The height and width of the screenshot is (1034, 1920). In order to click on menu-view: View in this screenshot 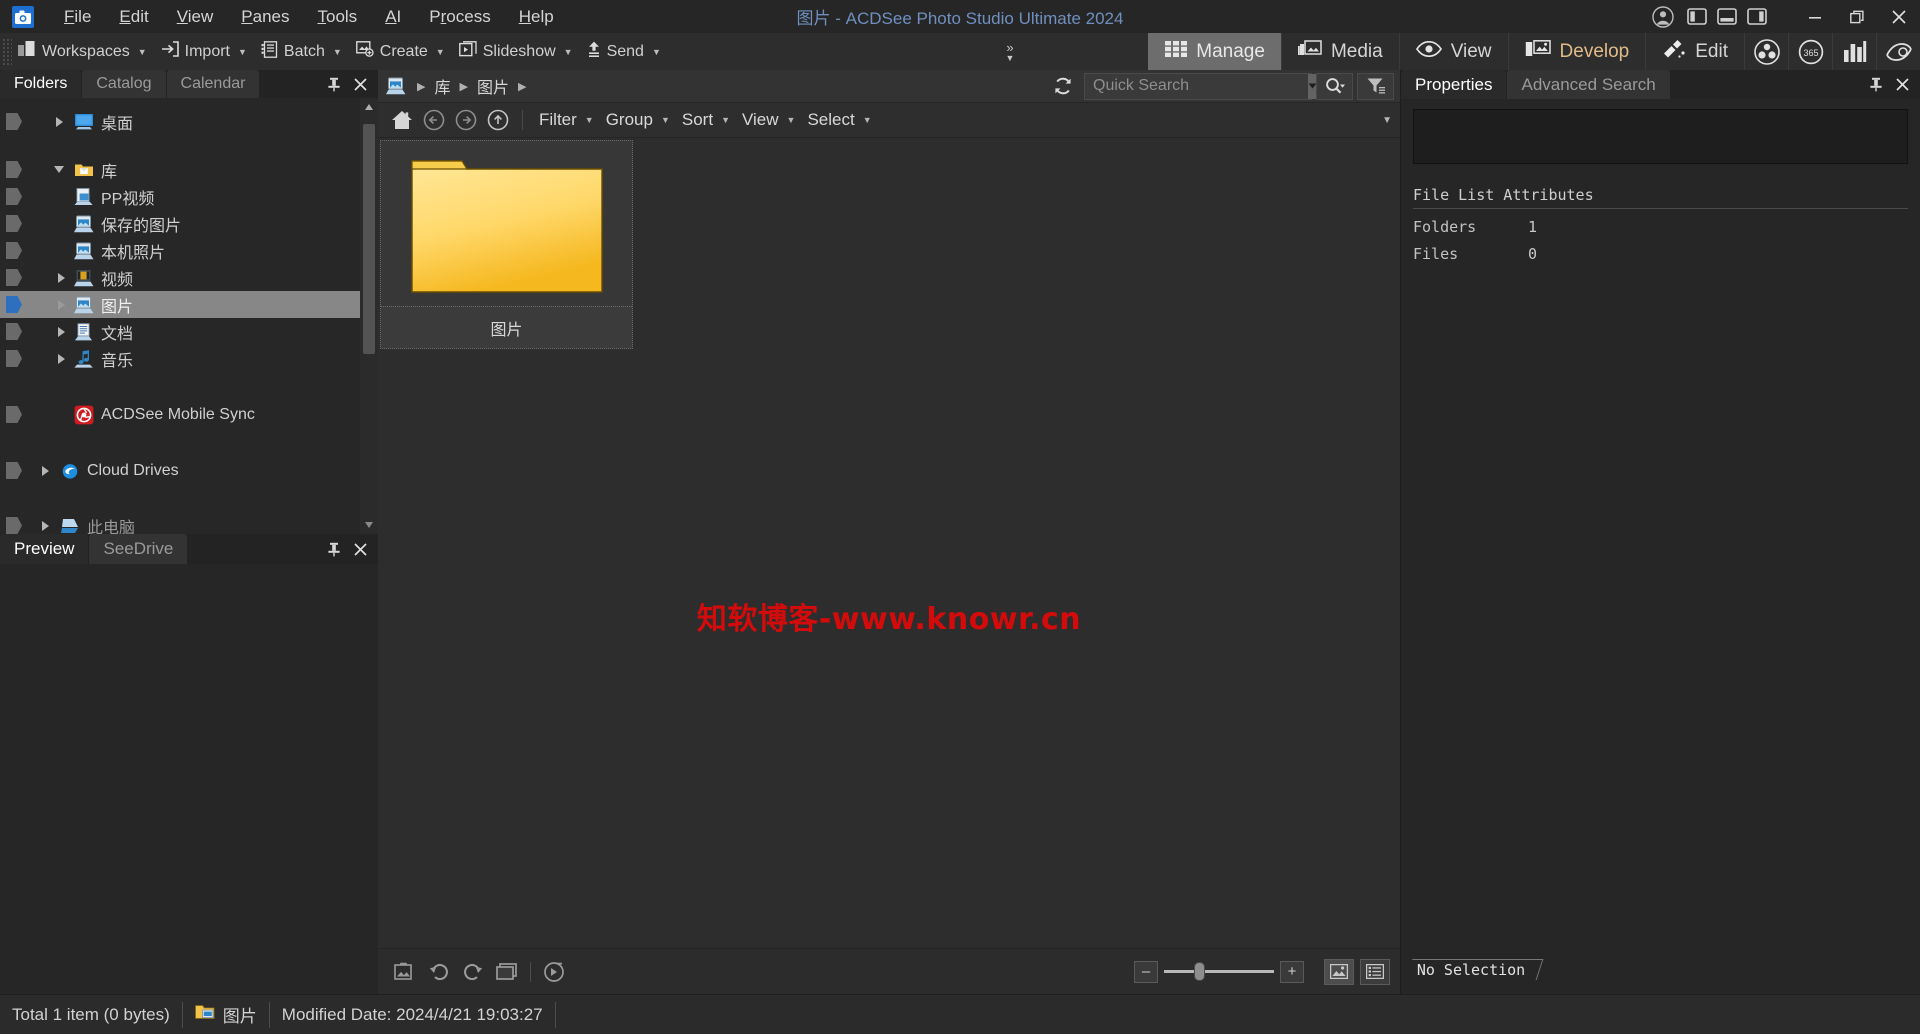, I will do `click(195, 17)`.